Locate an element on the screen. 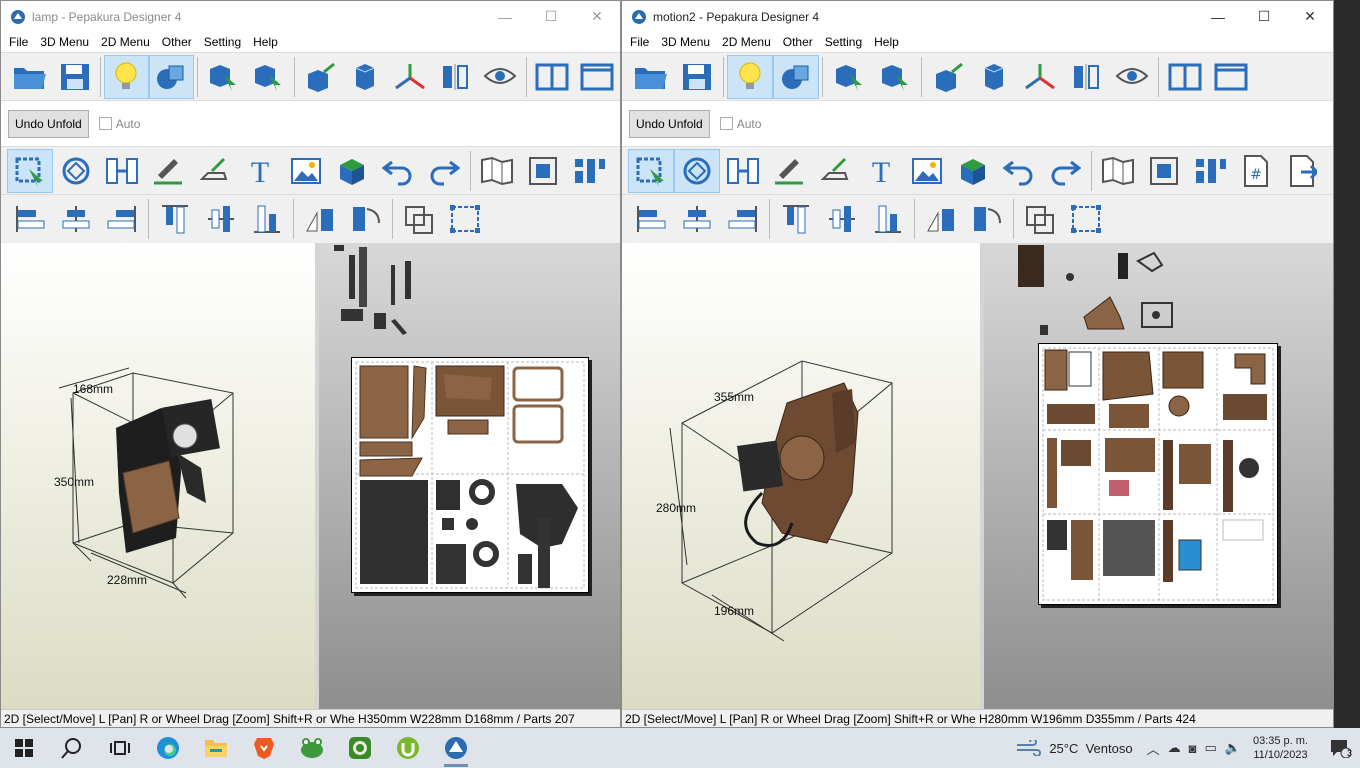 The height and width of the screenshot is (768, 1360). undo-button is located at coordinates (1019, 171).